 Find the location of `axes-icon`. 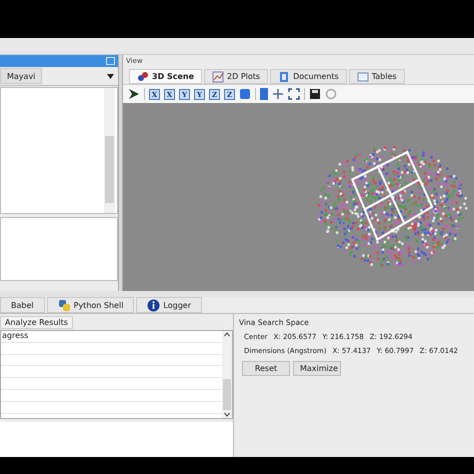

axes-icon is located at coordinates (278, 94).